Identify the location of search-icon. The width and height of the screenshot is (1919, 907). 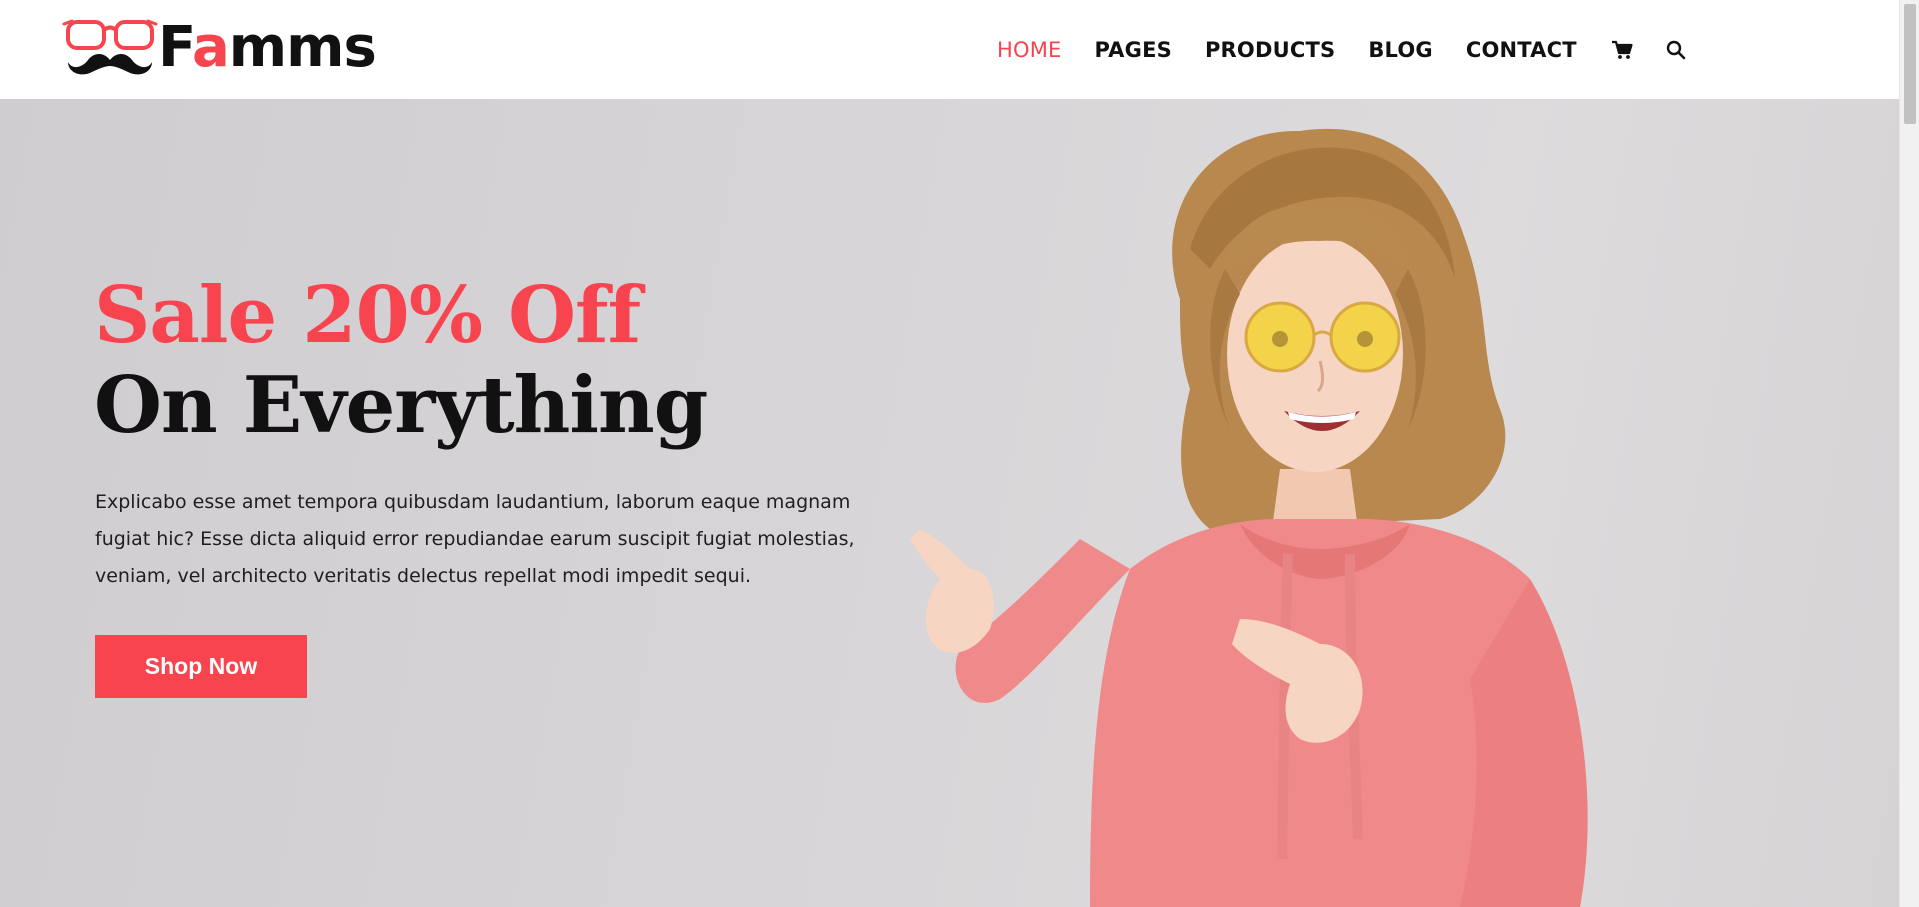
(1676, 50).